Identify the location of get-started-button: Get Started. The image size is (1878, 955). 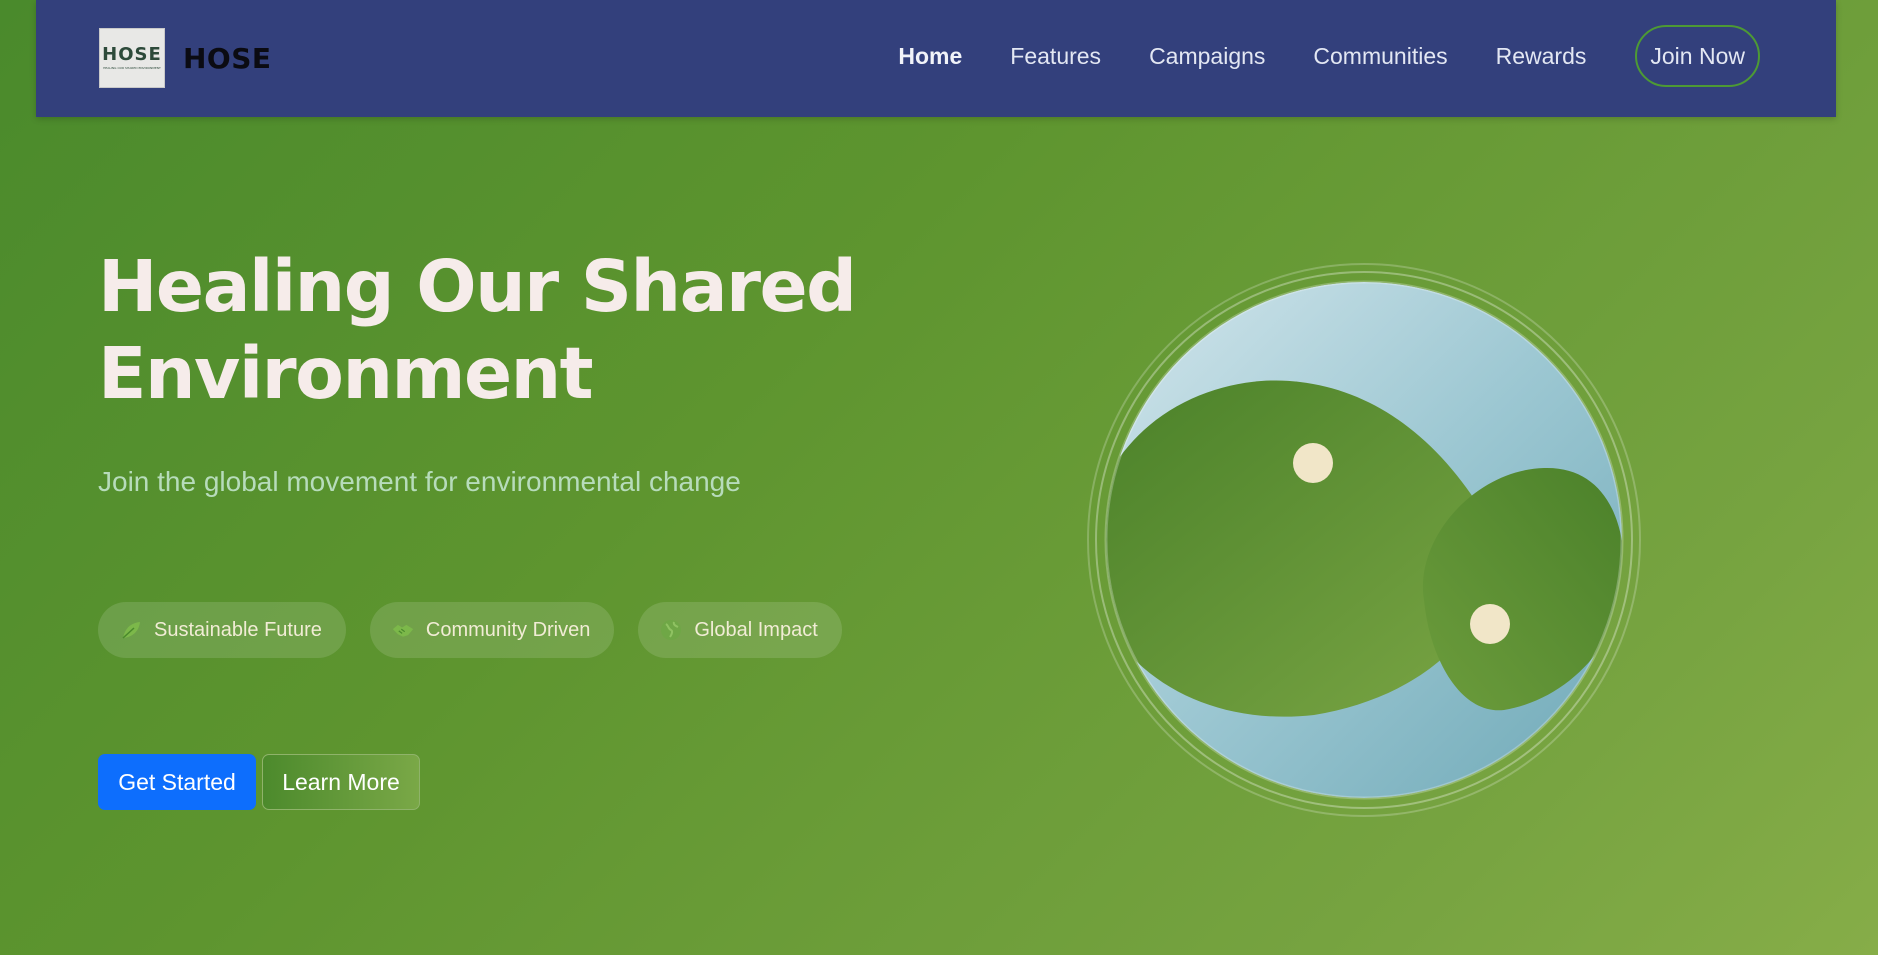
(177, 782).